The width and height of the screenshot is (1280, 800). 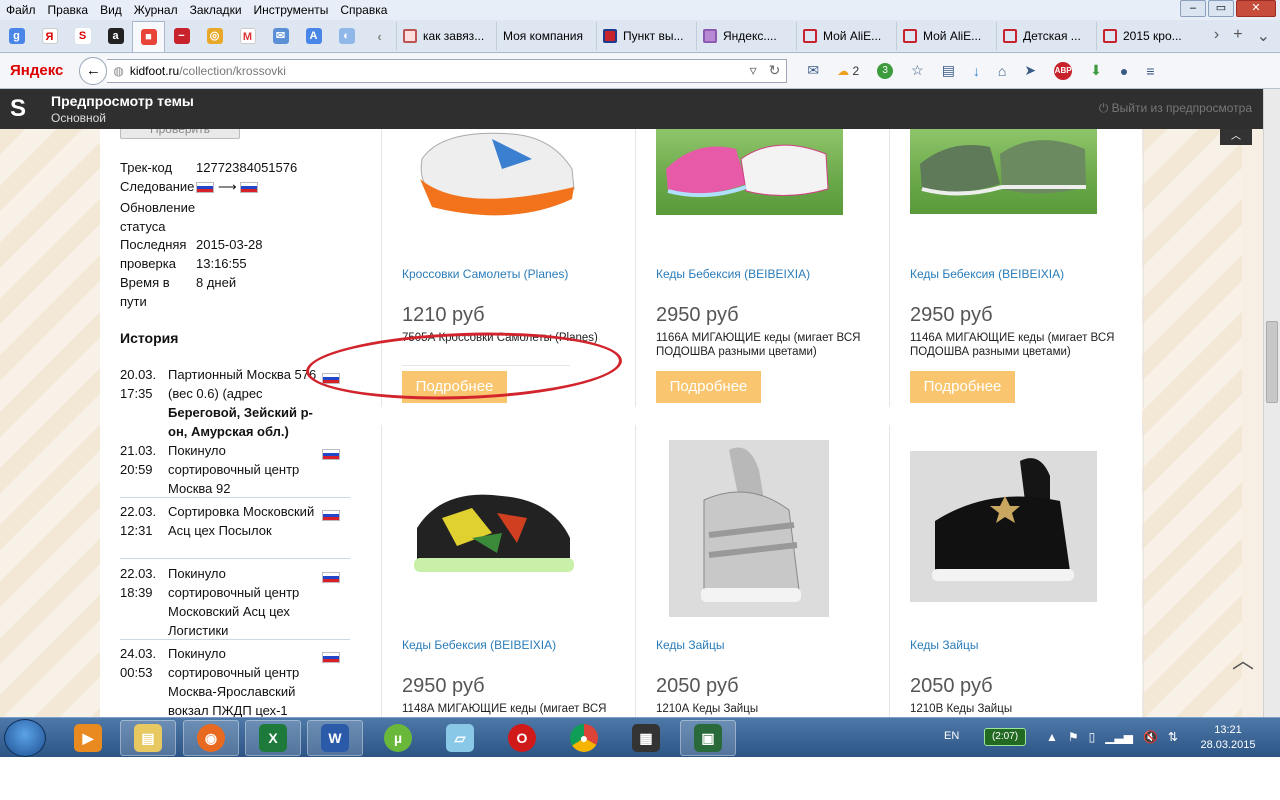 I want to click on menu-bookmarks: Закладки, so click(x=216, y=10).